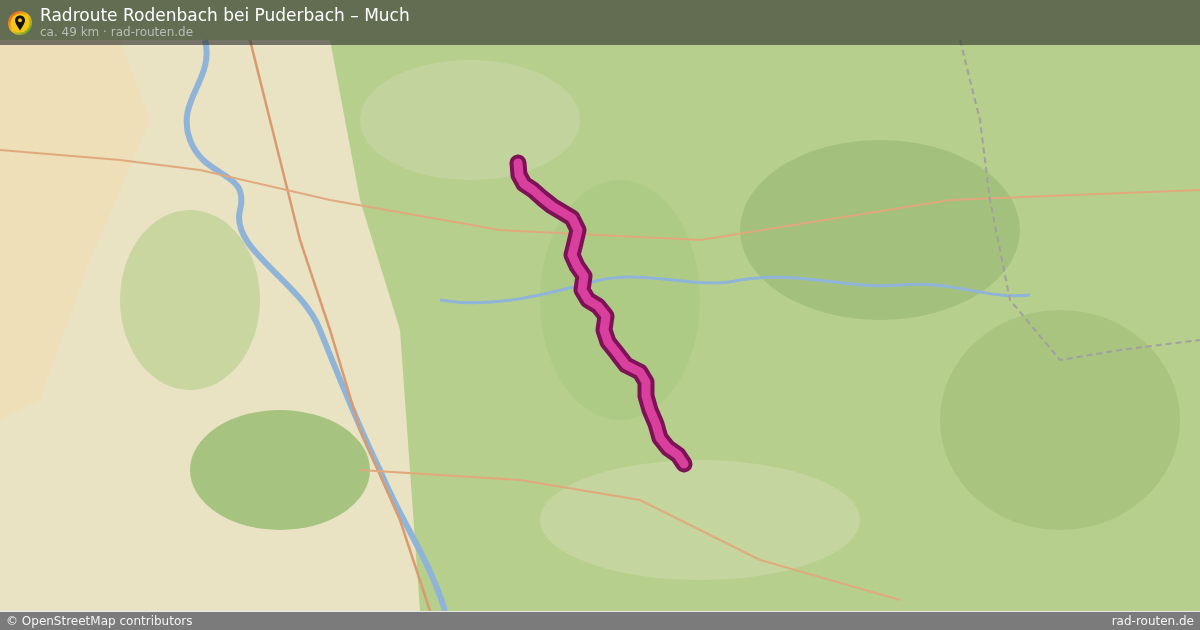  I want to click on route-subtitle: ca. 49 km · rad-routen.de, so click(117, 32).